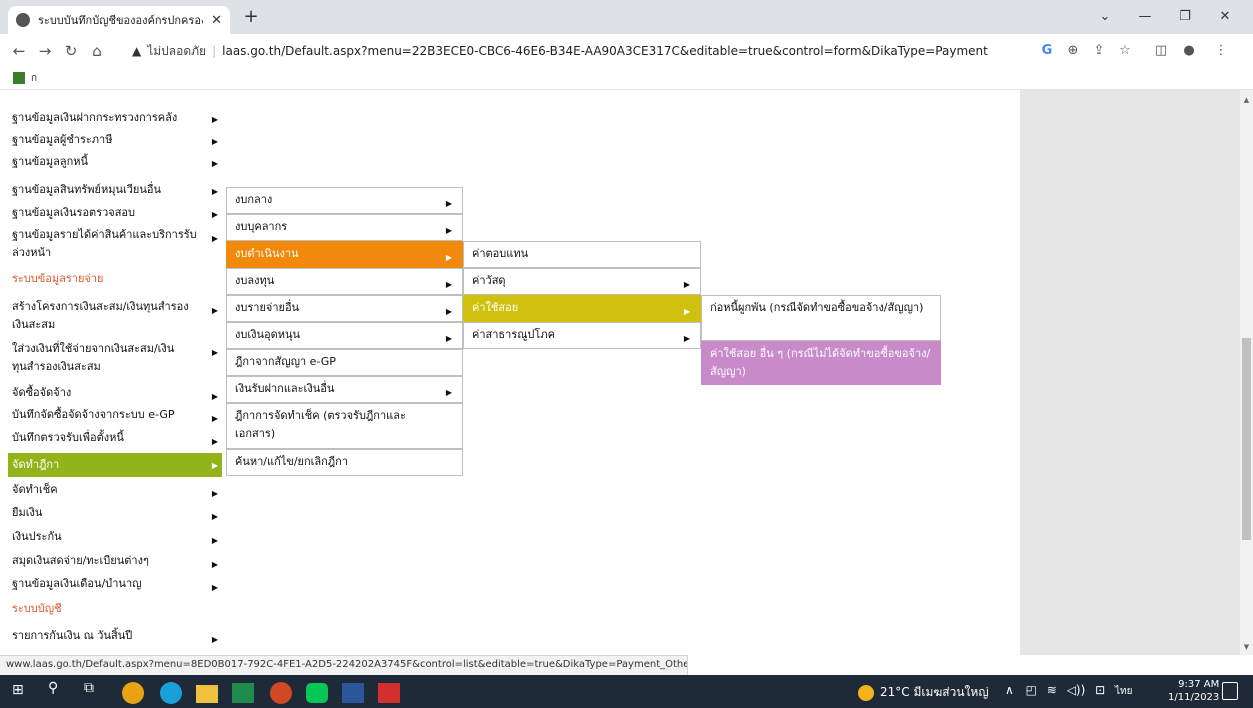  Describe the element at coordinates (115, 465) in the screenshot. I see `left-menu-item-active: จัดทำฎีกา ▶` at that location.